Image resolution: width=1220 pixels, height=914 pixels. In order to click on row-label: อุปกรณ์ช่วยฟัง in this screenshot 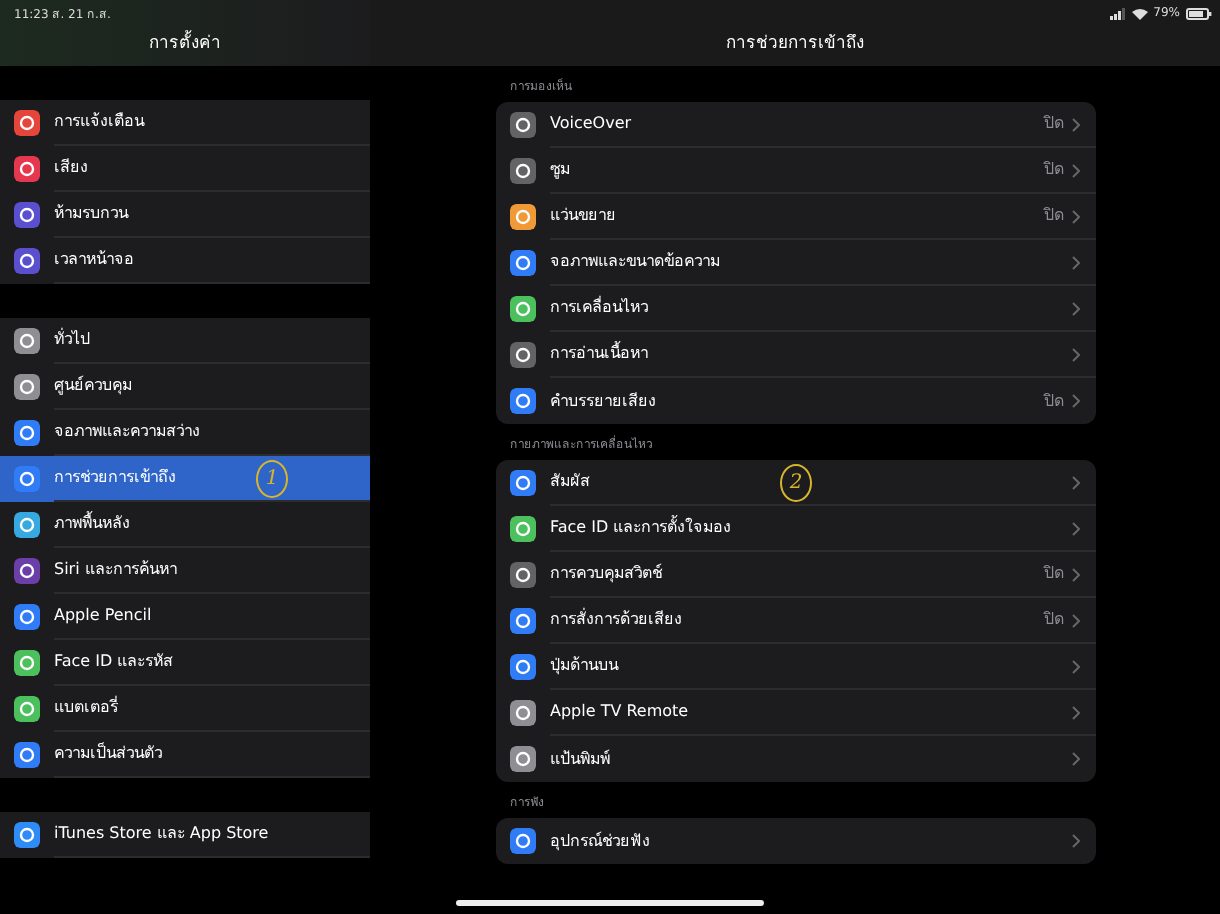, I will do `click(600, 841)`.